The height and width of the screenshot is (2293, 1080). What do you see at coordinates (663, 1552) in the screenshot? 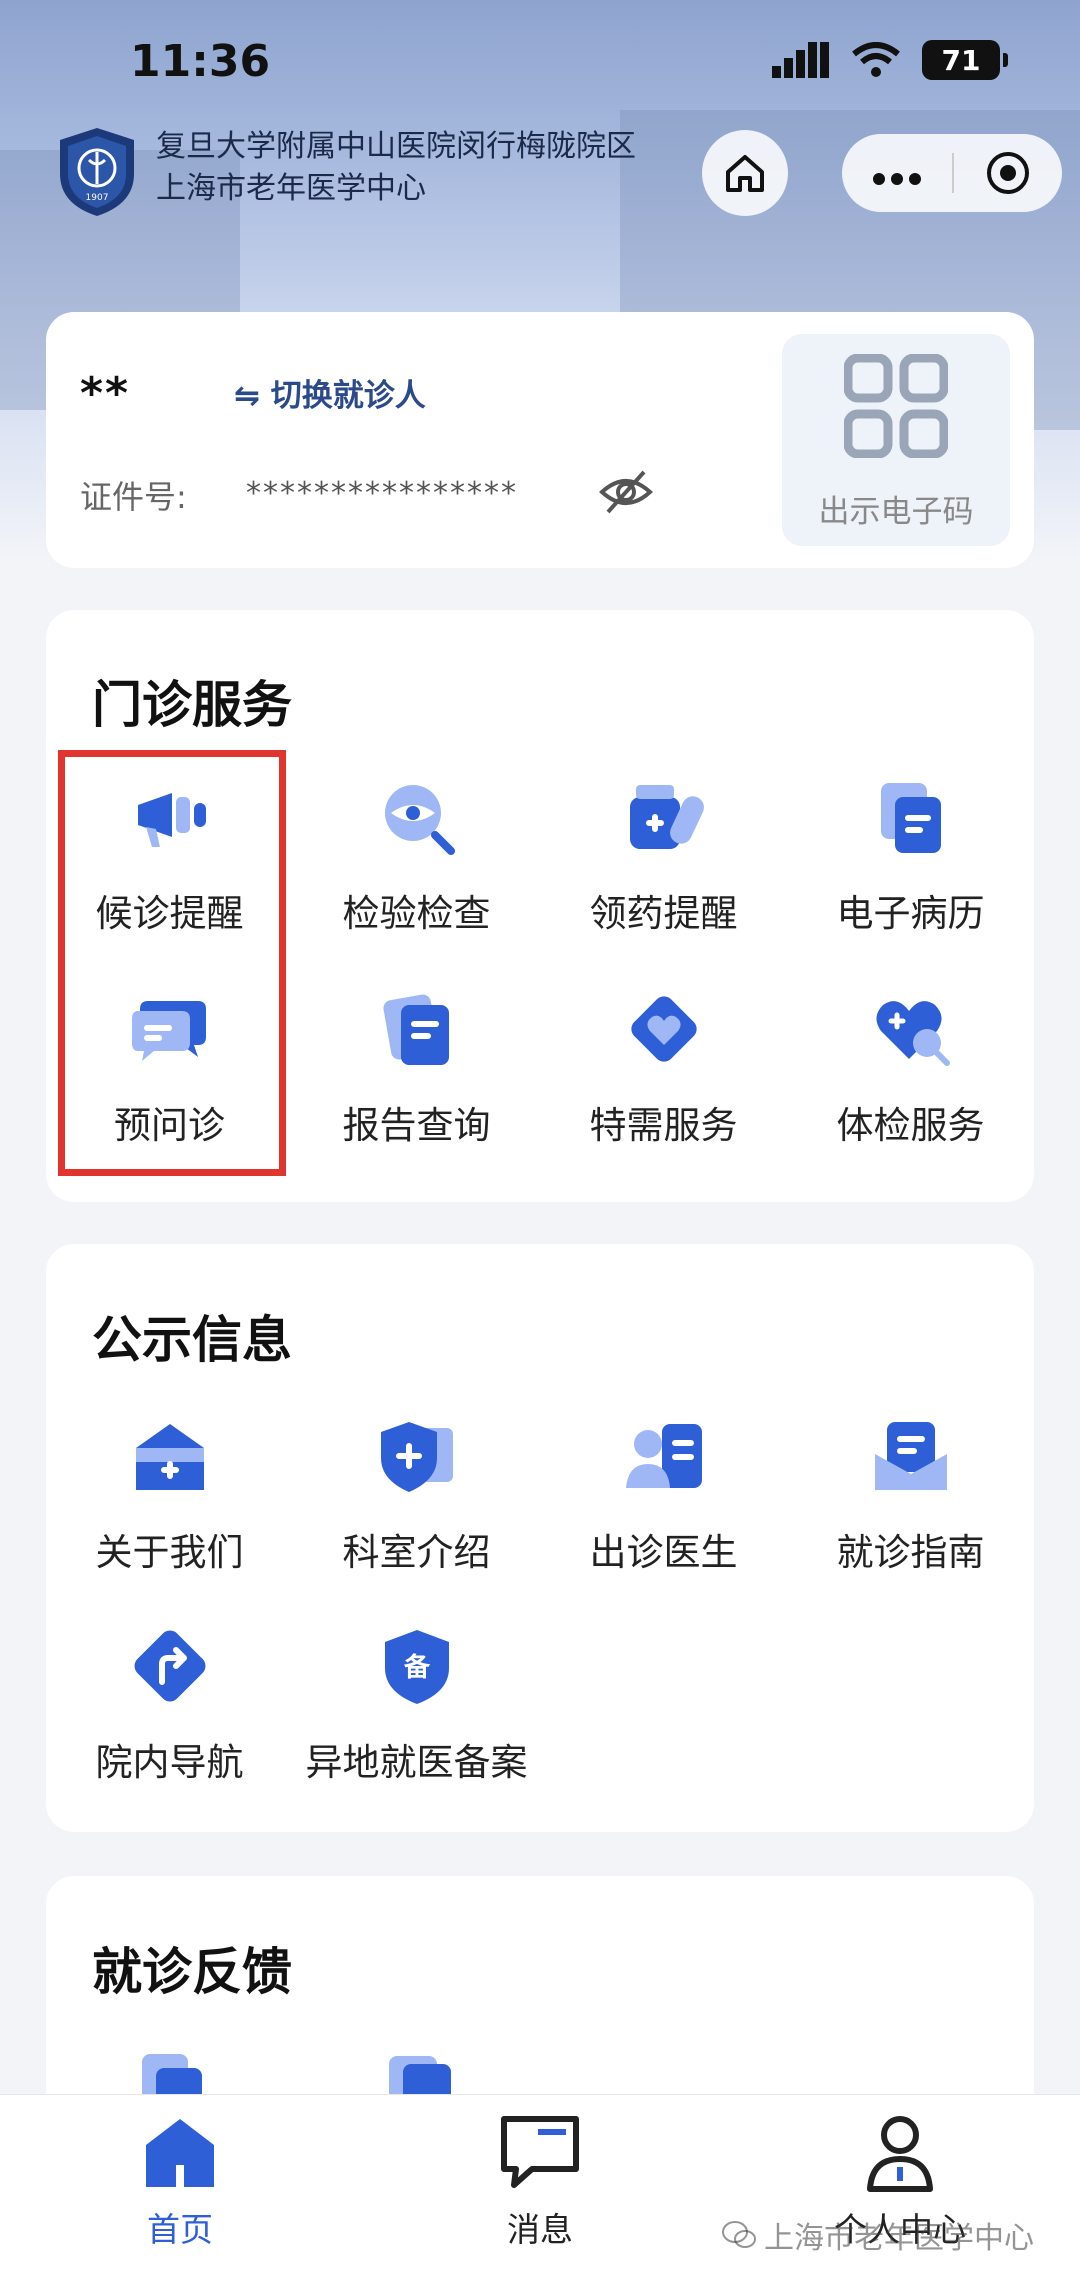
I see `info-label: 出诊医生` at bounding box center [663, 1552].